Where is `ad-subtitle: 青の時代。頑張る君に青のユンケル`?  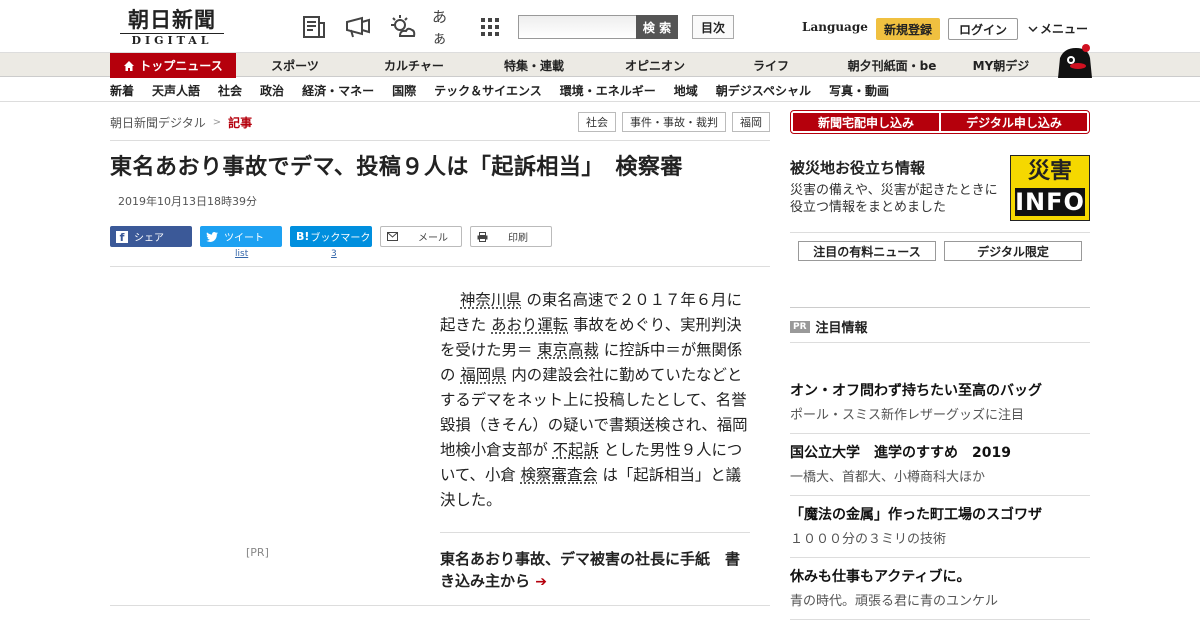 ad-subtitle: 青の時代。頑張る君に青のユンケル is located at coordinates (894, 601).